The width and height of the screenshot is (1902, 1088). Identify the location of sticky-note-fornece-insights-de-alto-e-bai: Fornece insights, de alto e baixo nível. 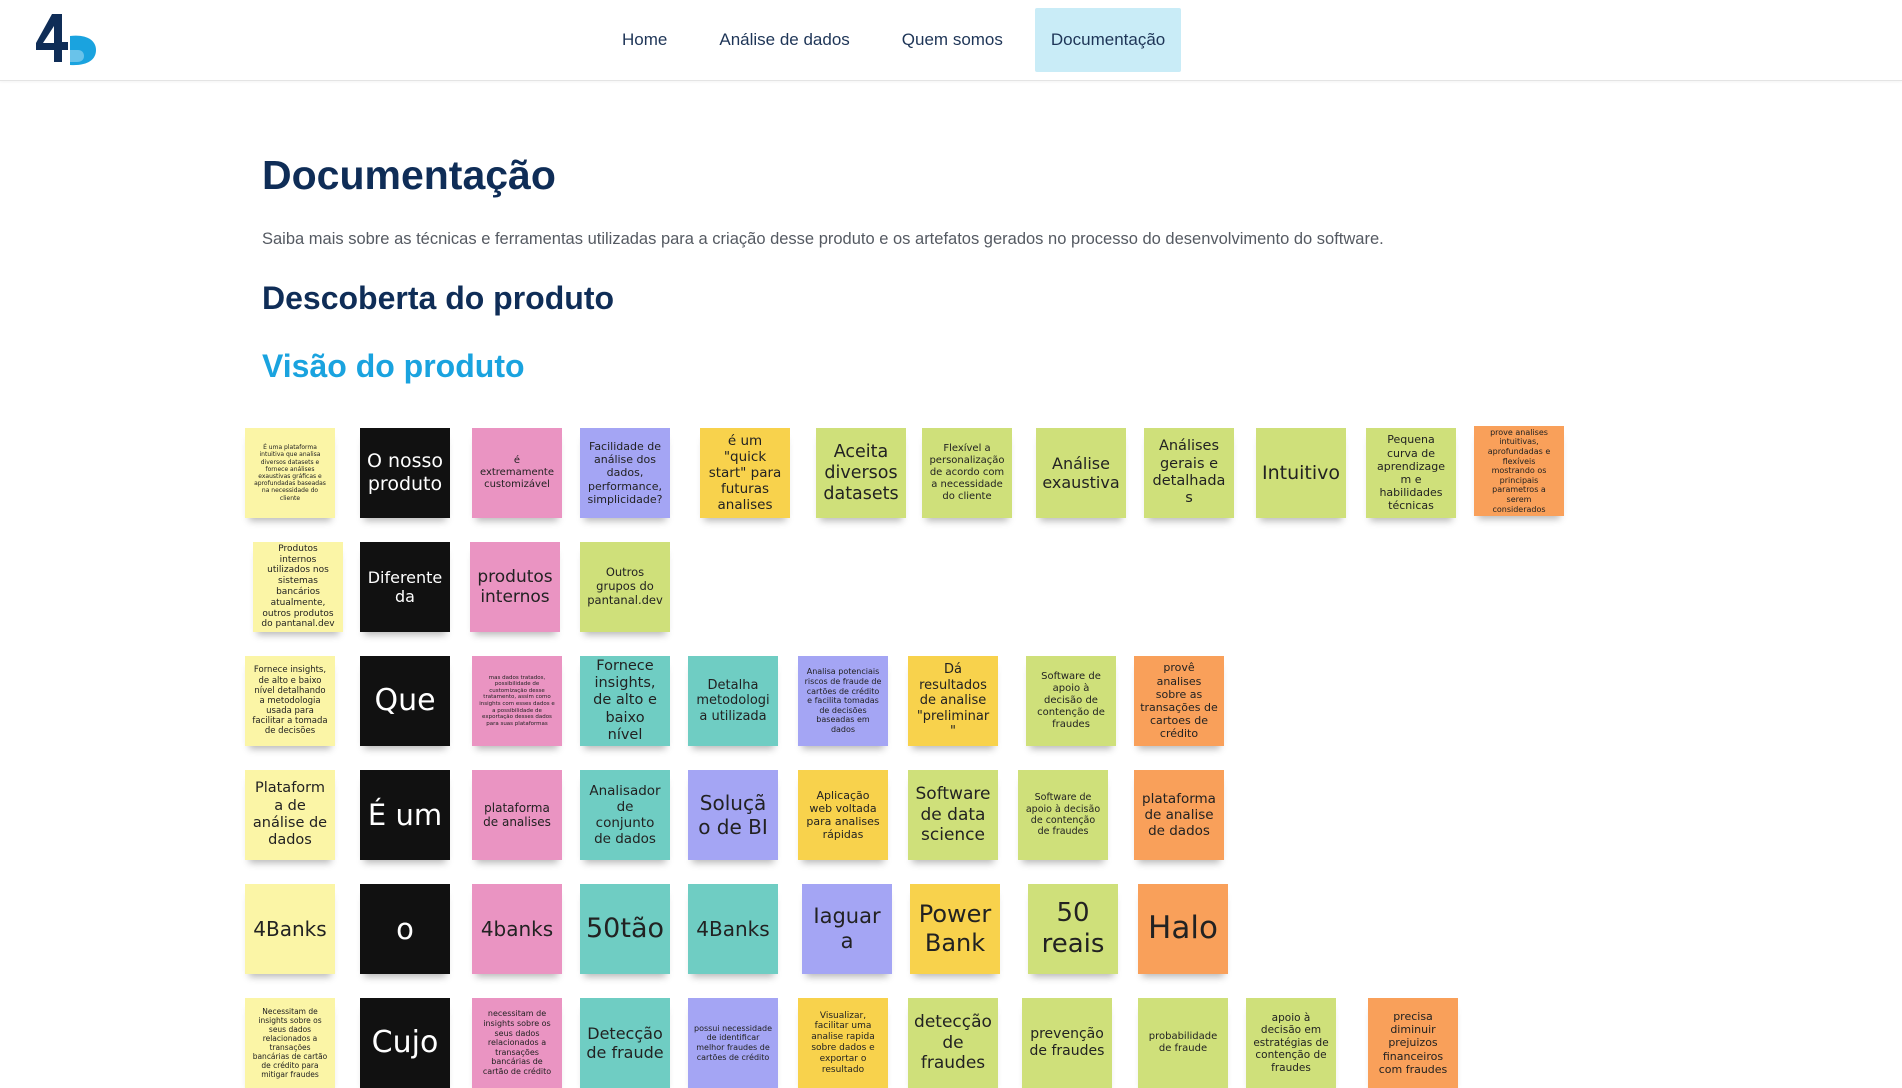
(625, 701).